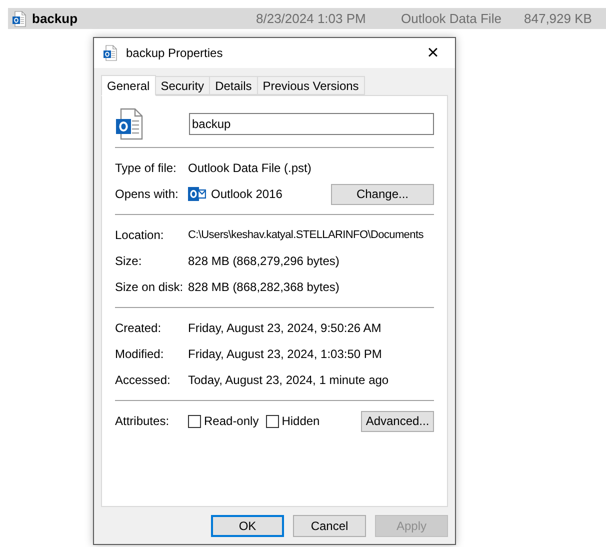 This screenshot has height=547, width=606. What do you see at coordinates (451, 19) in the screenshot?
I see `file-type: Outlook Data File` at bounding box center [451, 19].